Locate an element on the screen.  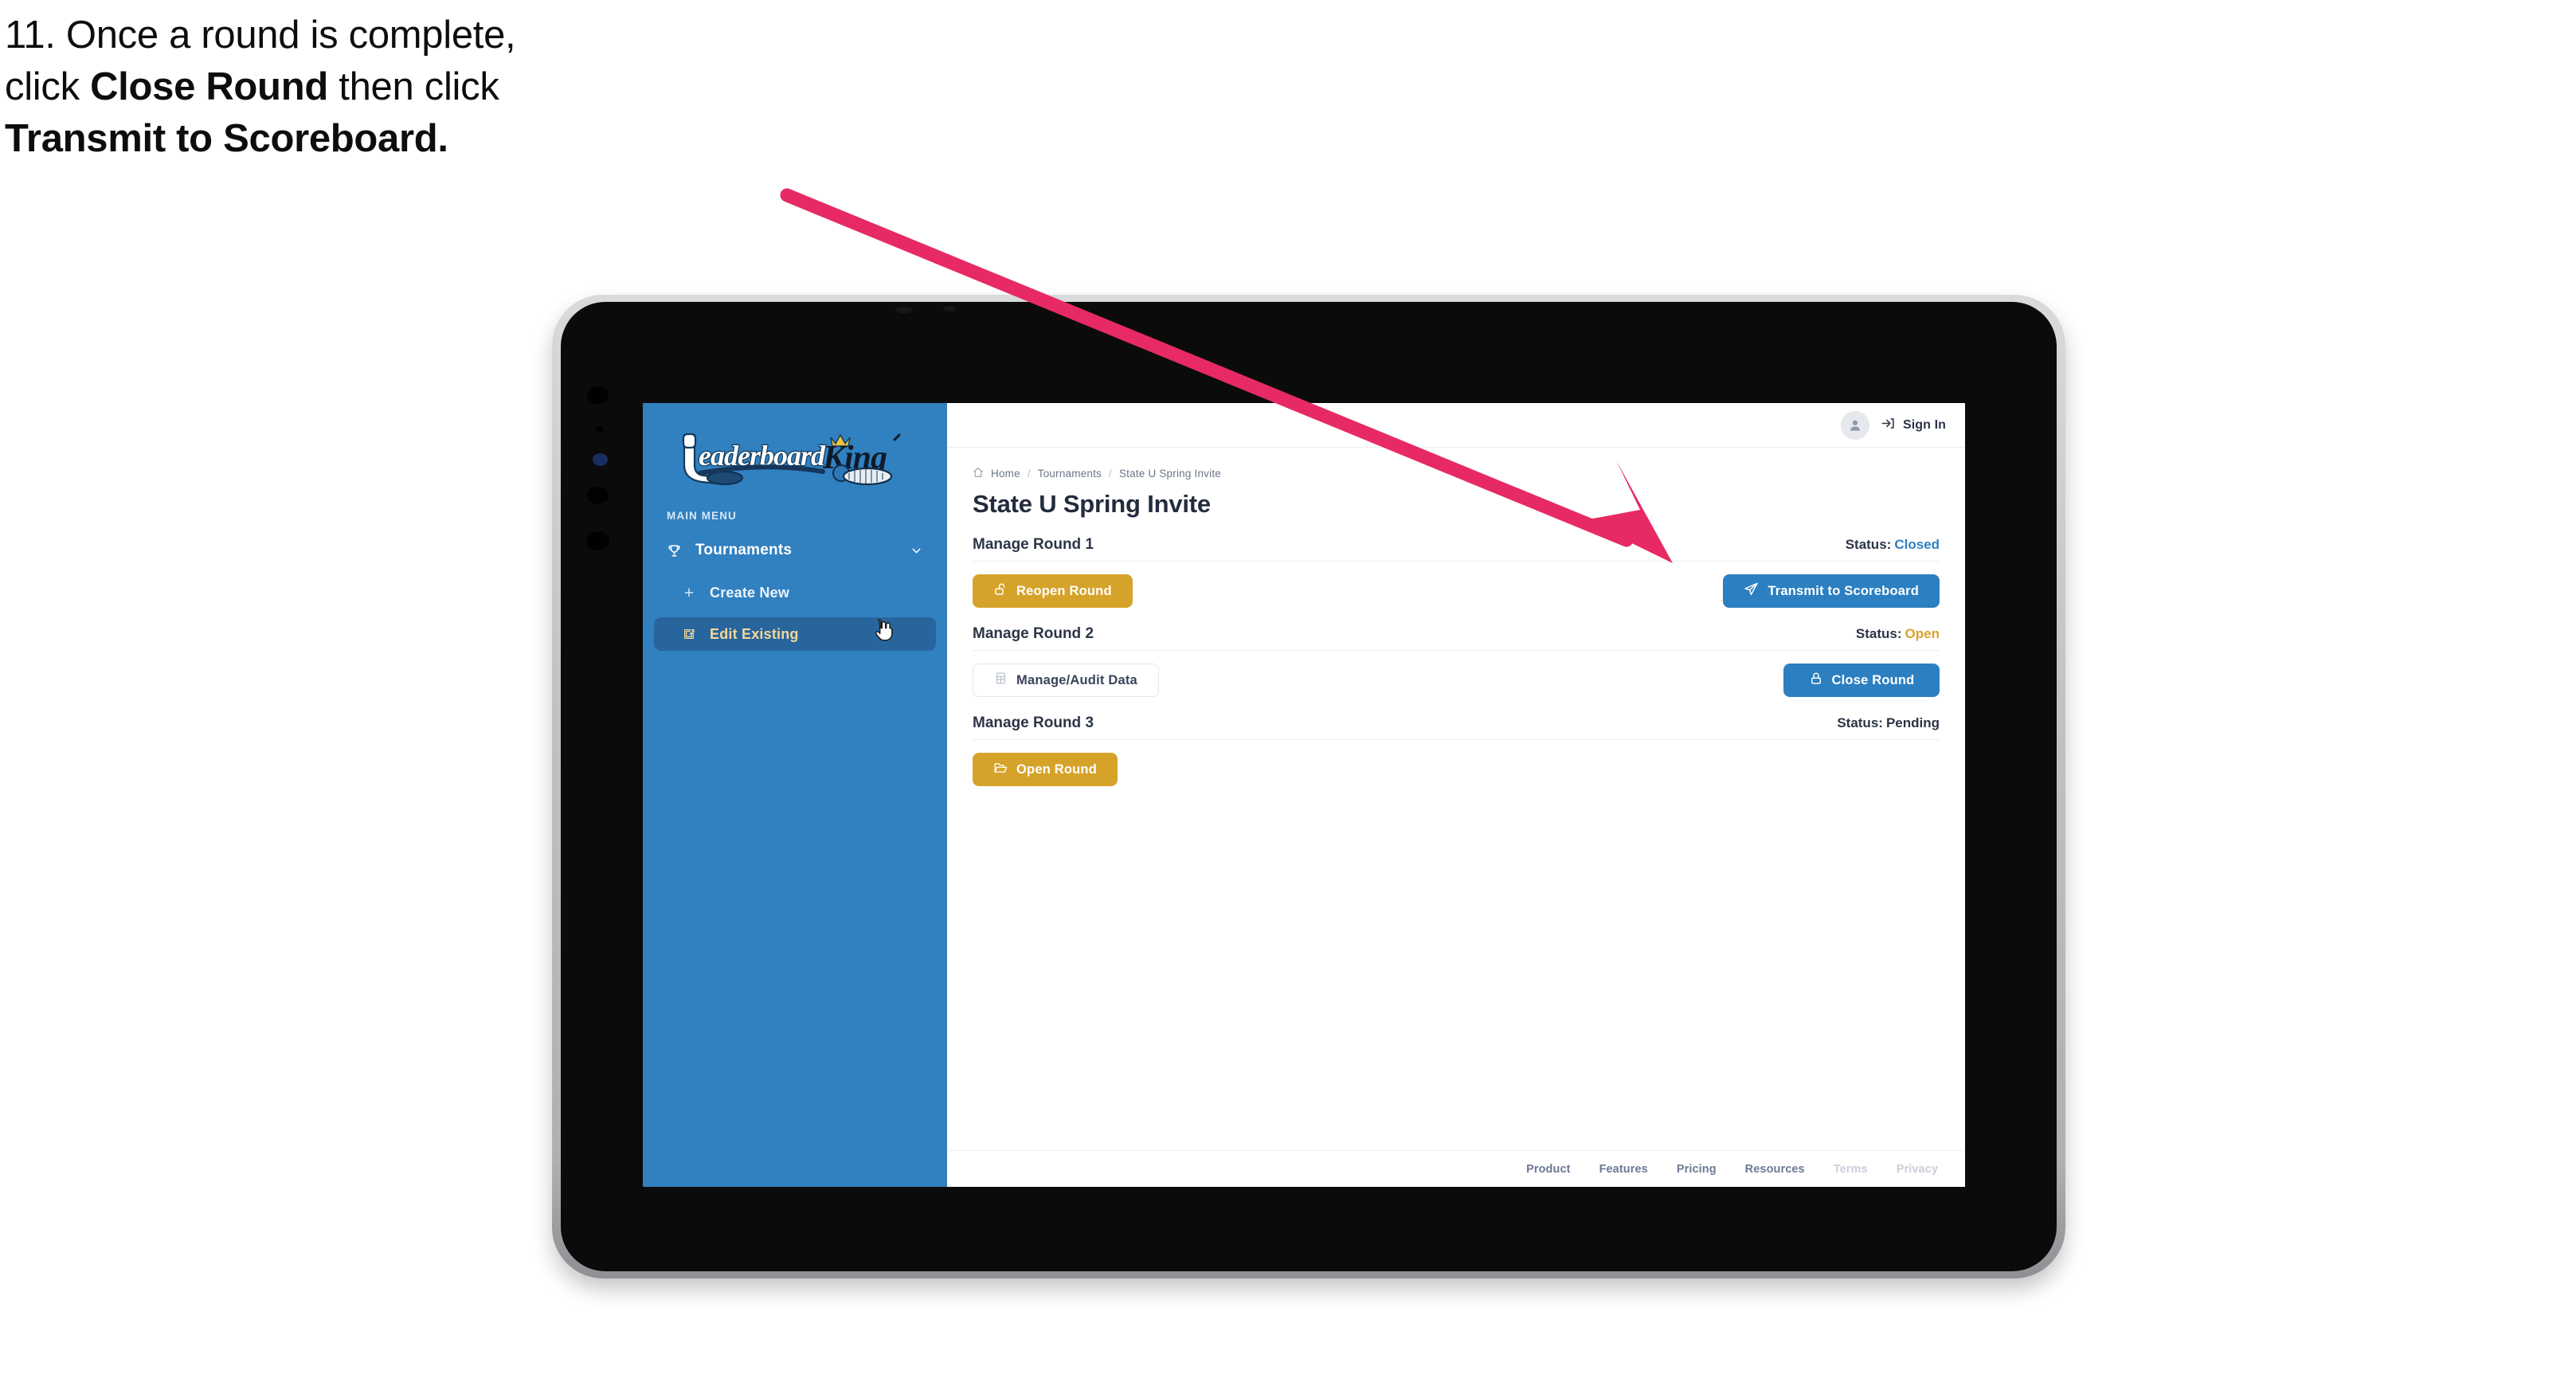
caption-line2-post: then click is located at coordinates (413, 86).